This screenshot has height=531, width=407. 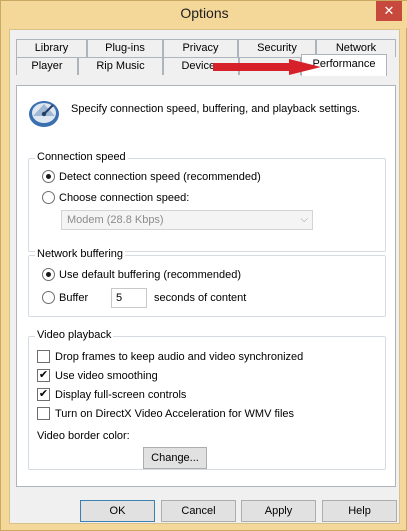 I want to click on speed-dropdown-value: Modem (28.8 Kbps), so click(x=115, y=220).